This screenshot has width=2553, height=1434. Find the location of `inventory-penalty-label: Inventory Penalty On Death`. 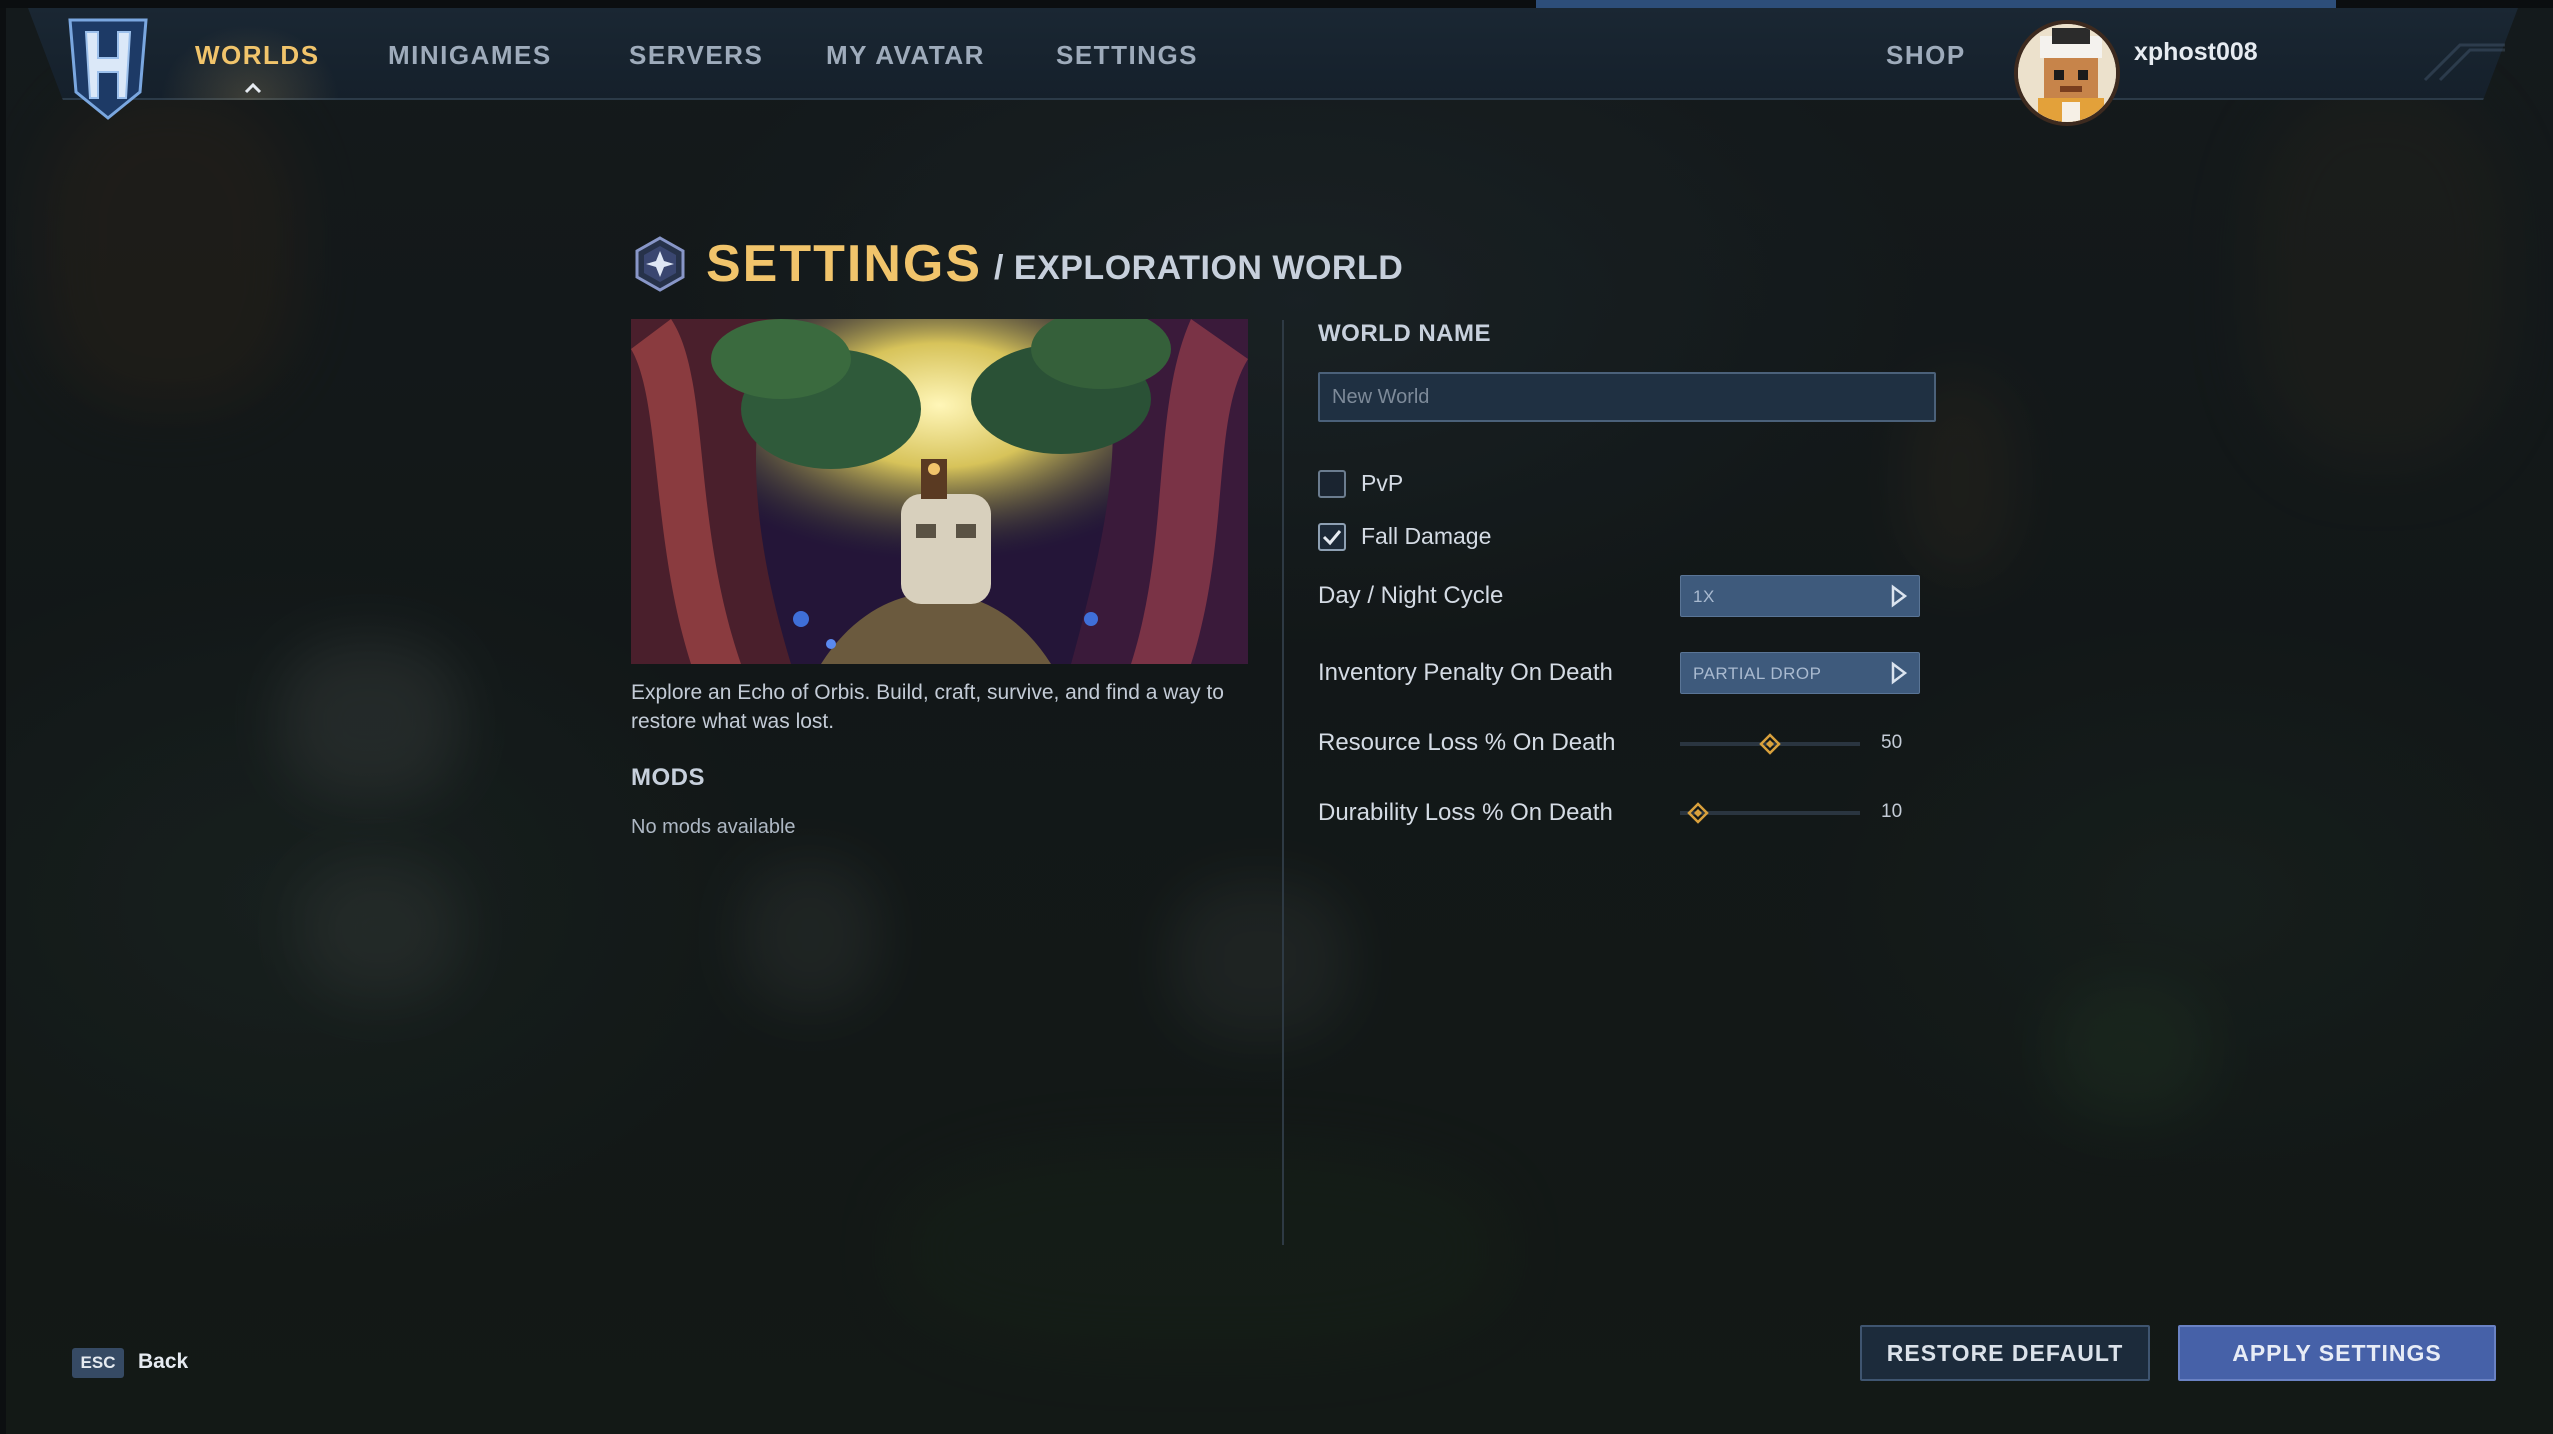

inventory-penalty-label: Inventory Penalty On Death is located at coordinates (1465, 672).